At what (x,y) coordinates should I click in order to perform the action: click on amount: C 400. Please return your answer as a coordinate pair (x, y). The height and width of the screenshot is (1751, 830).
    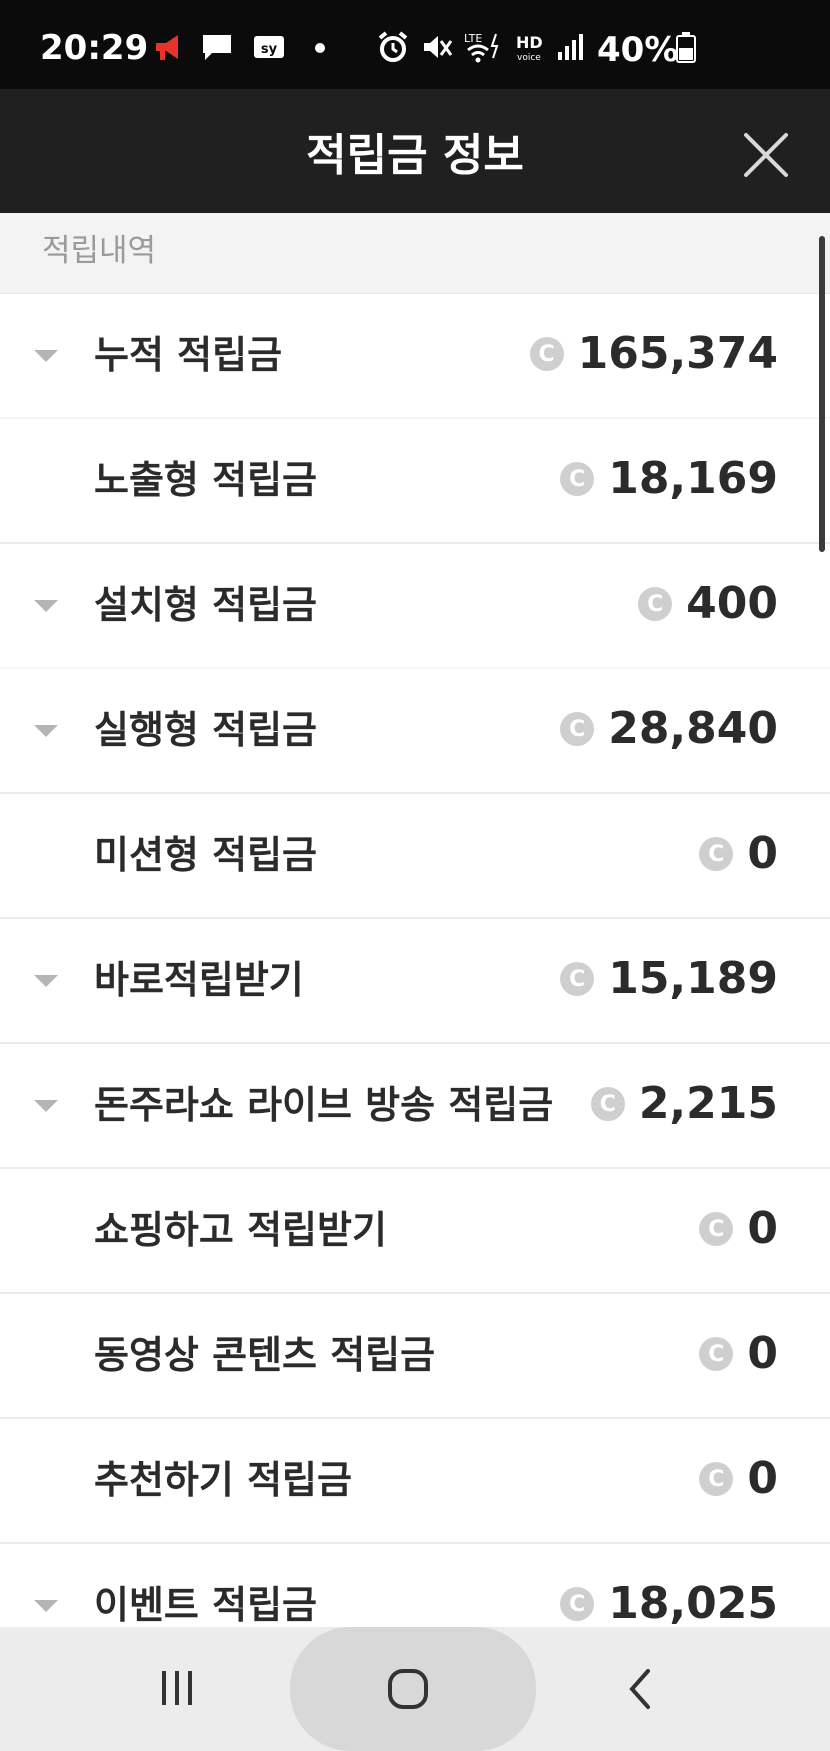
    Looking at the image, I should click on (708, 604).